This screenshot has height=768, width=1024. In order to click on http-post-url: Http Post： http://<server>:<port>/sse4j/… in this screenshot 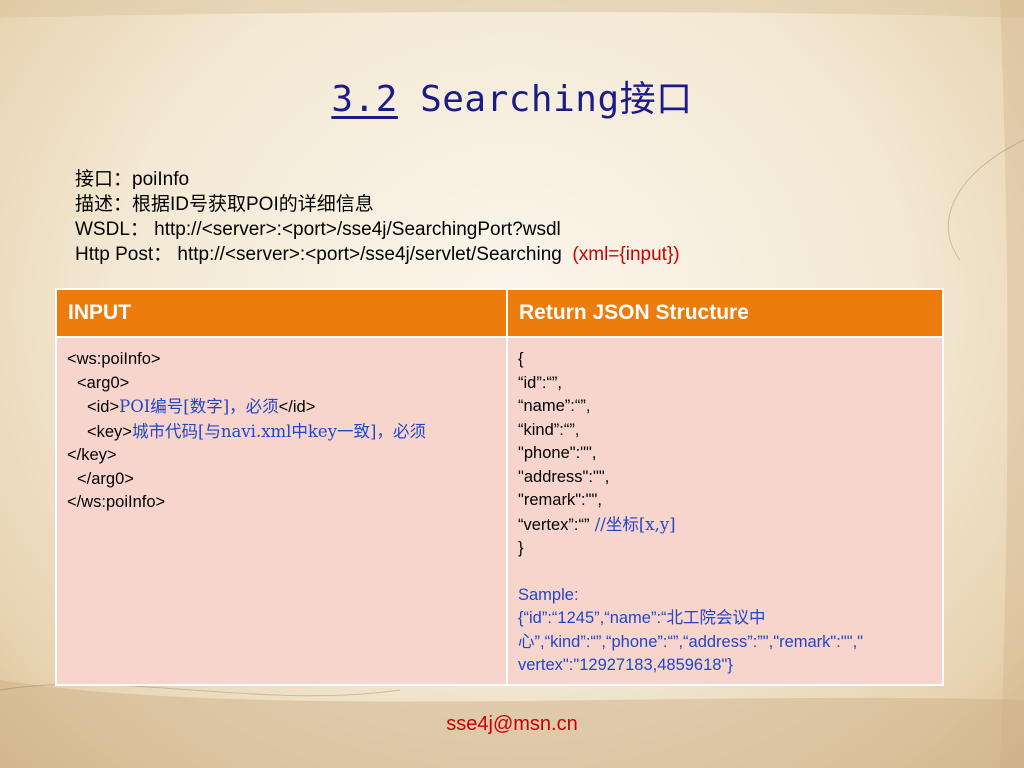, I will do `click(377, 254)`.